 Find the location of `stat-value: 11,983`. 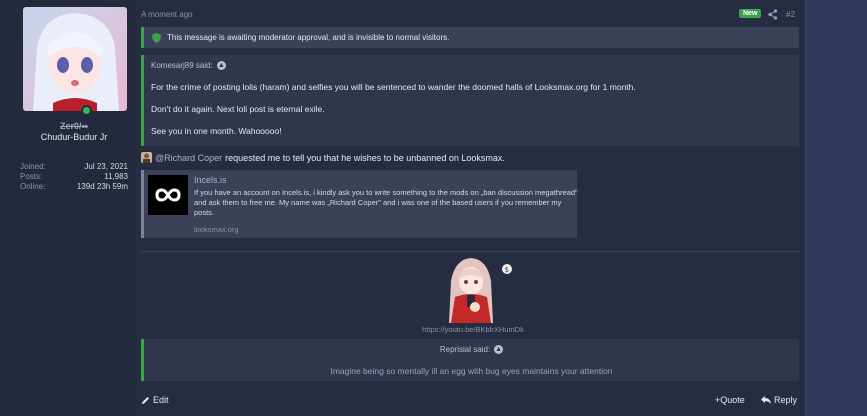

stat-value: 11,983 is located at coordinates (116, 176).